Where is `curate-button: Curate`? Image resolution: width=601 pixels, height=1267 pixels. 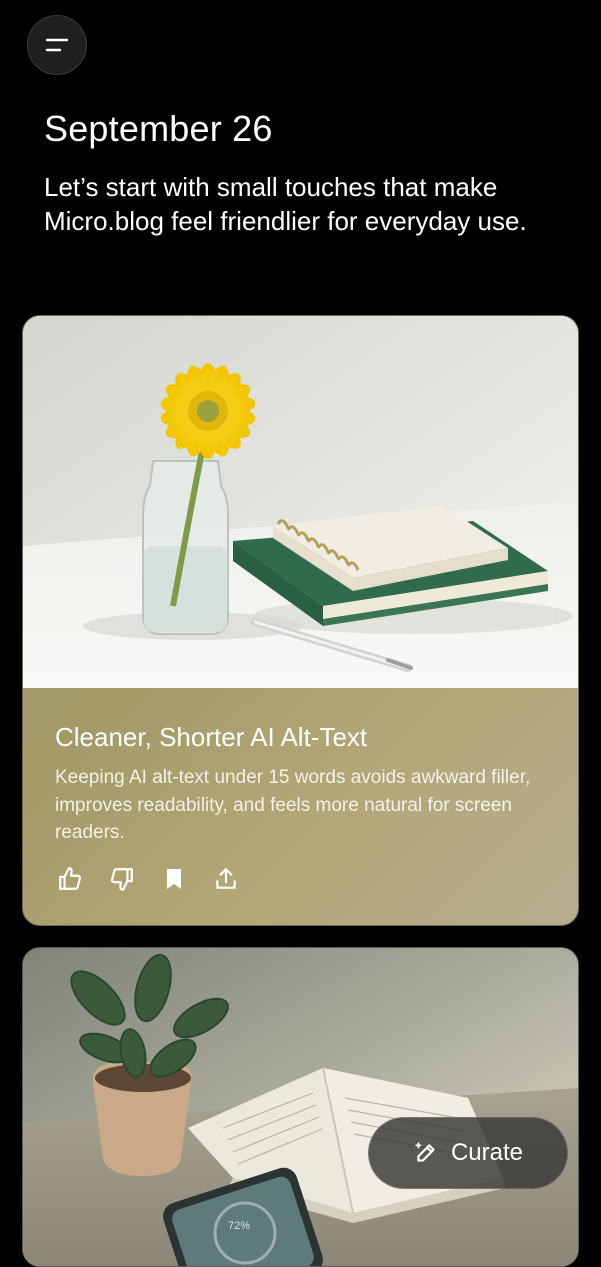
curate-button: Curate is located at coordinates (468, 1153).